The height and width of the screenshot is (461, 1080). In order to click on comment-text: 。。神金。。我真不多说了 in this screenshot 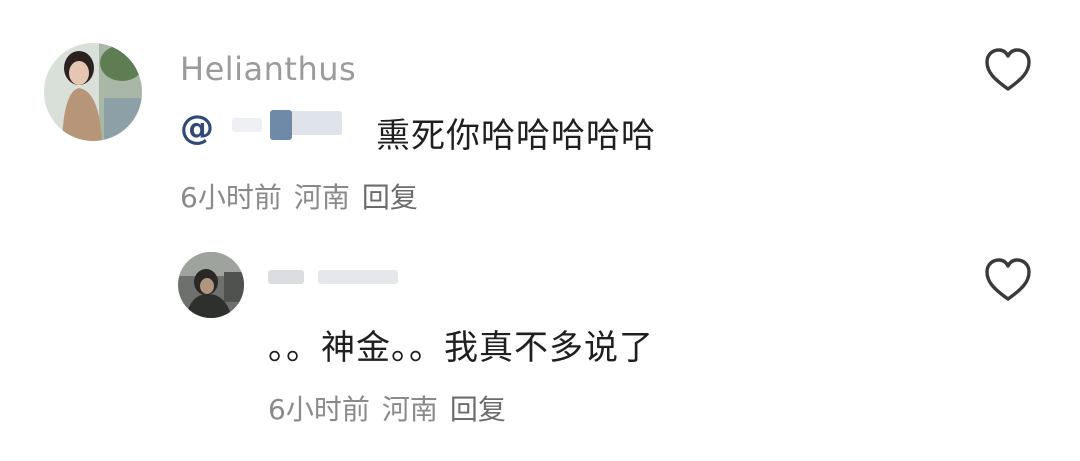, I will do `click(461, 348)`.